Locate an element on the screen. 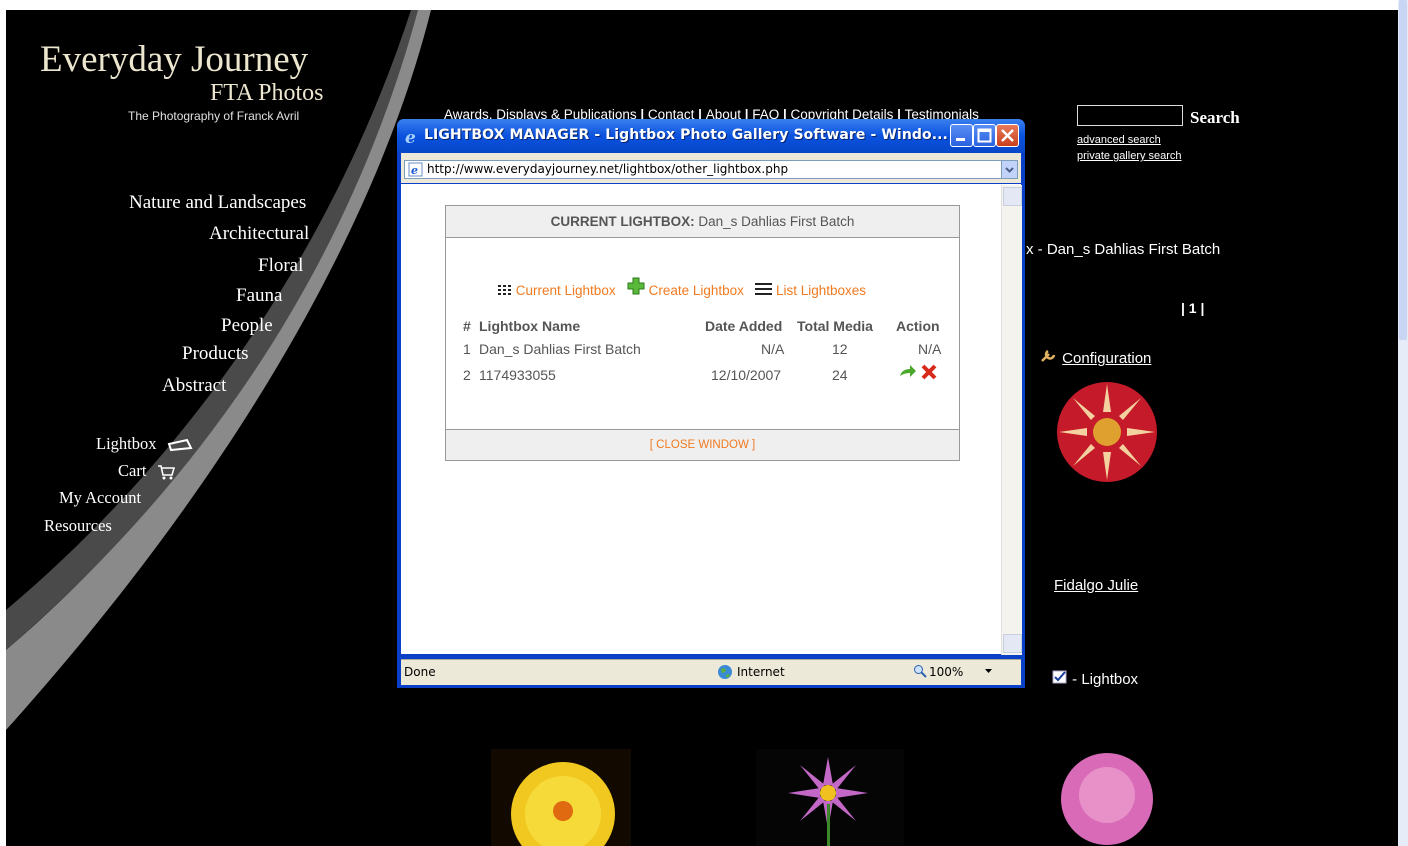  photo-name-link: Fidalgo Julie is located at coordinates (1096, 585).